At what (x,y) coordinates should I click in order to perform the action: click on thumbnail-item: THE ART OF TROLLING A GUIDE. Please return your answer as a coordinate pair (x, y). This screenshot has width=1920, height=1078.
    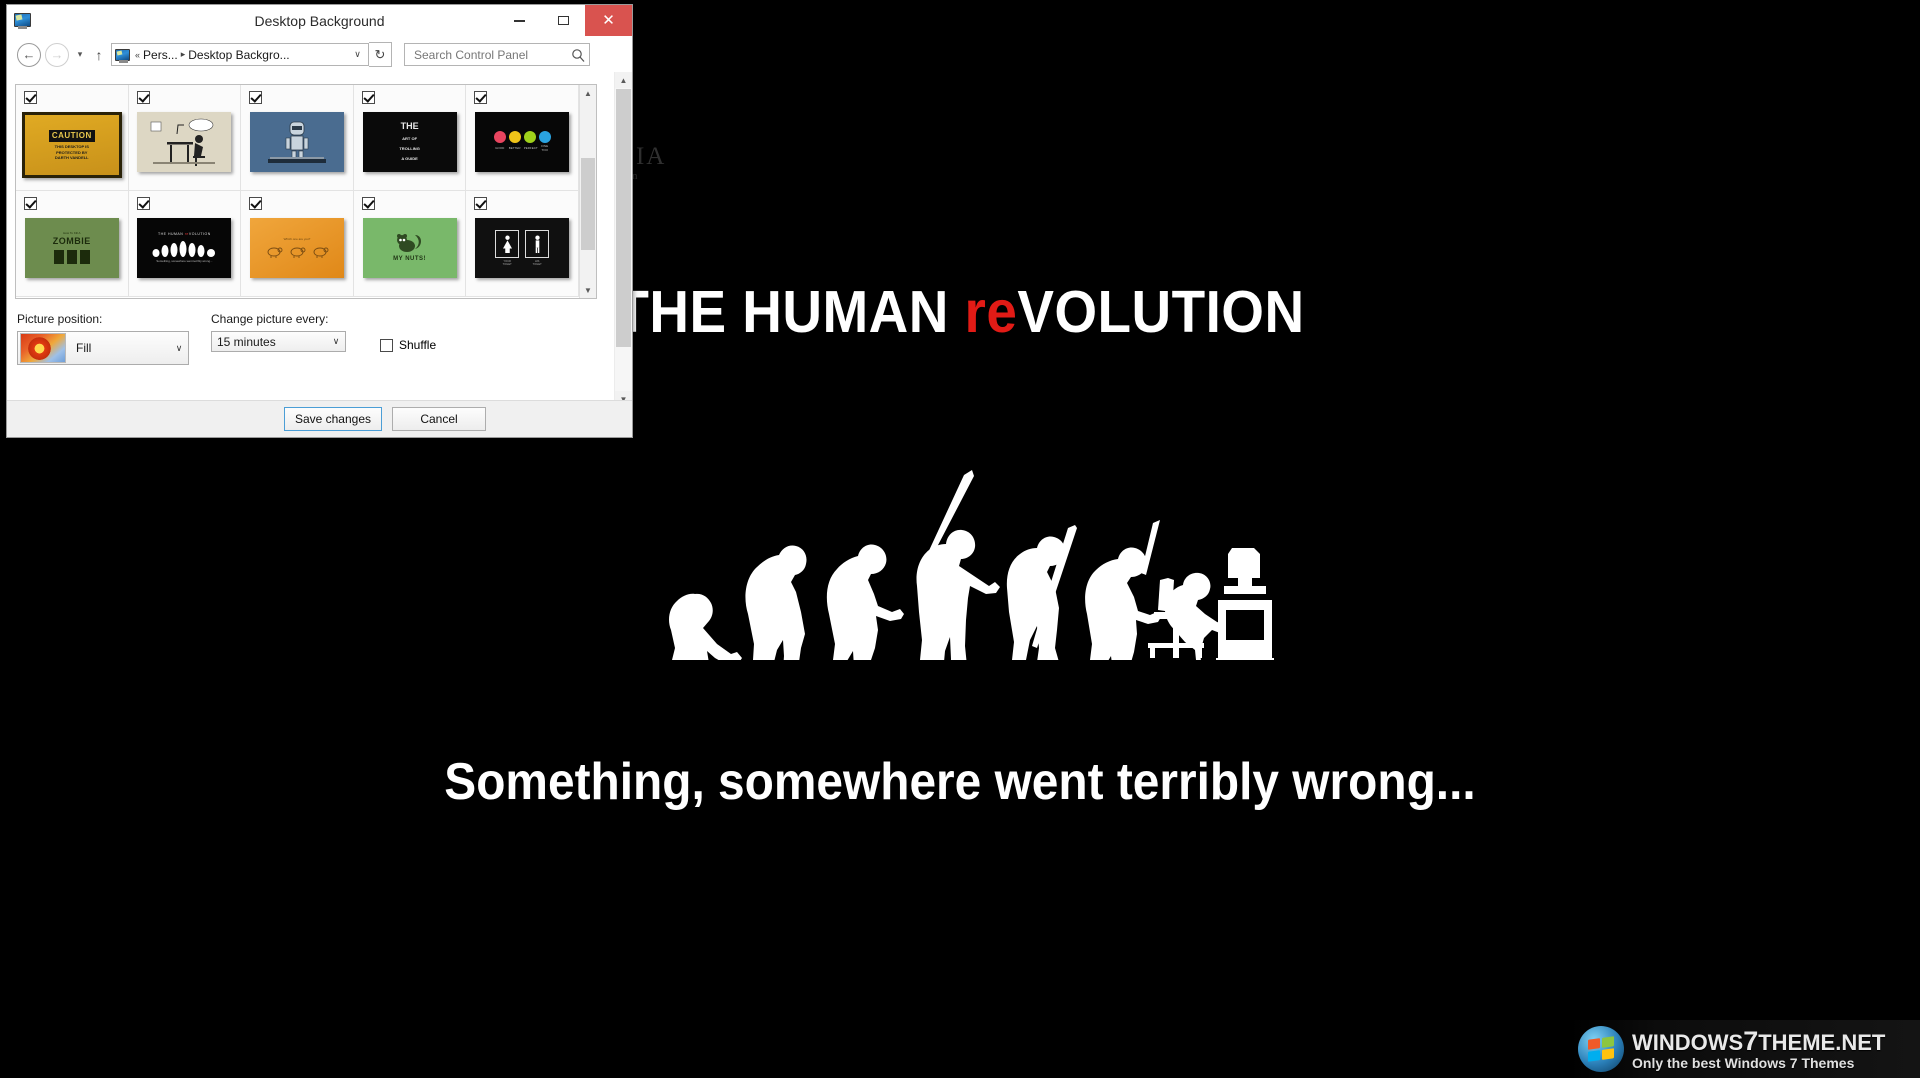
    Looking at the image, I should click on (410, 138).